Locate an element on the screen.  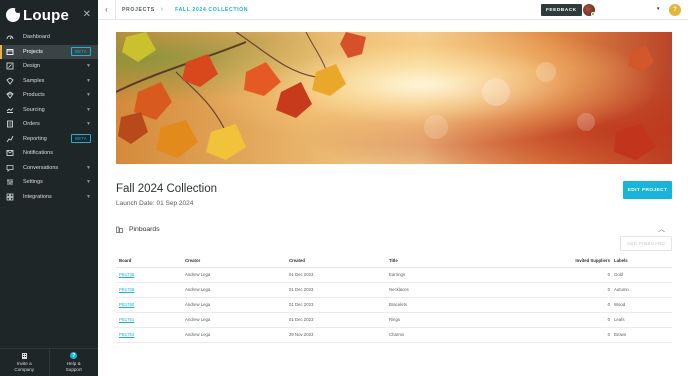
sidebar-item-products: Products ▼ is located at coordinates (49, 95).